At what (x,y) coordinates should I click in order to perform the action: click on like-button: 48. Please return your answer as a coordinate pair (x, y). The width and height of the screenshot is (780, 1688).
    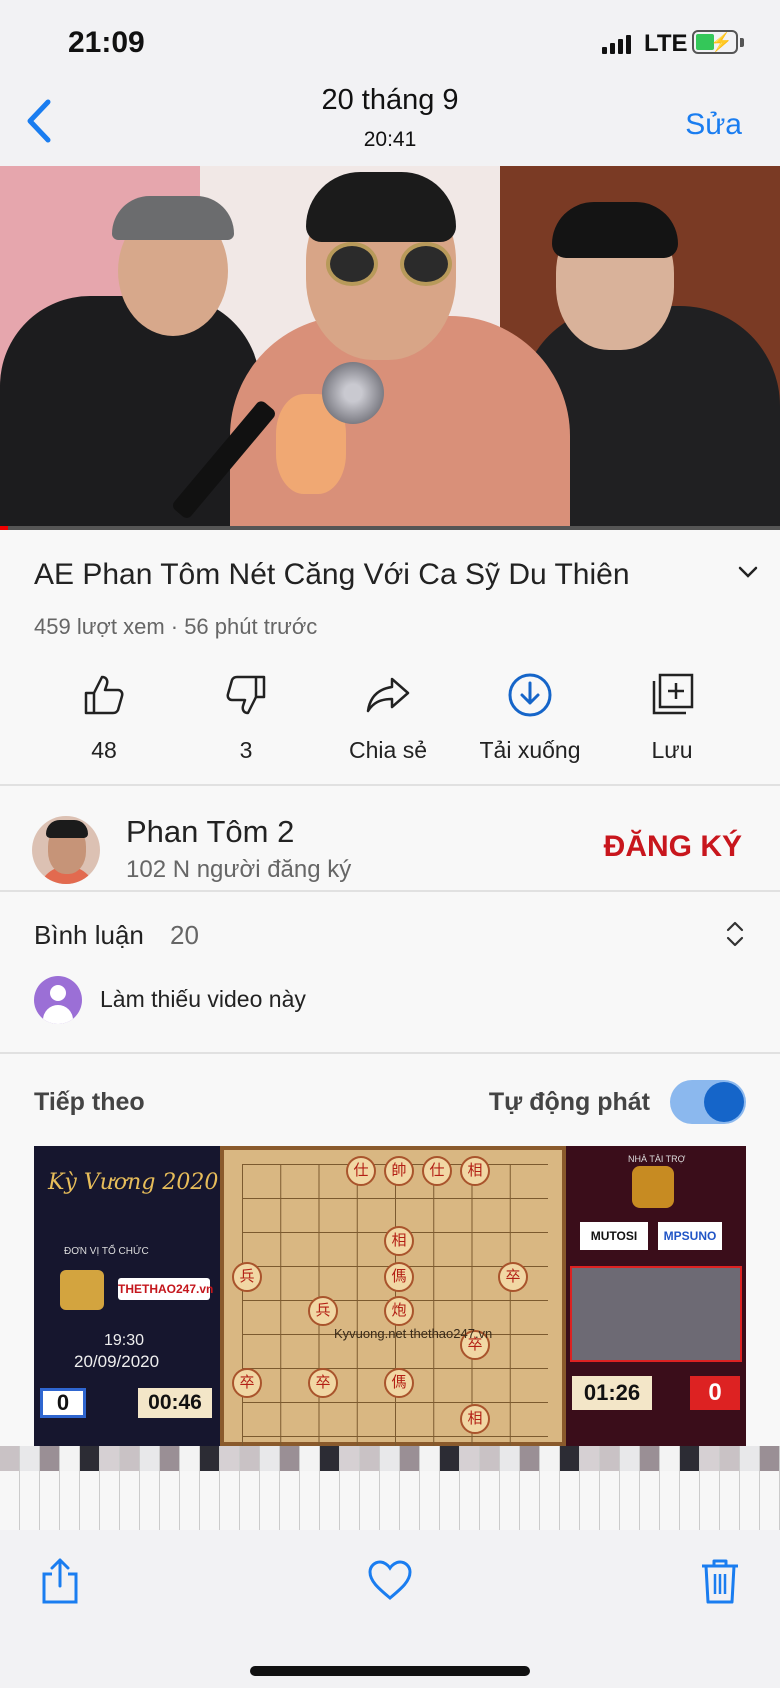
    Looking at the image, I should click on (104, 717).